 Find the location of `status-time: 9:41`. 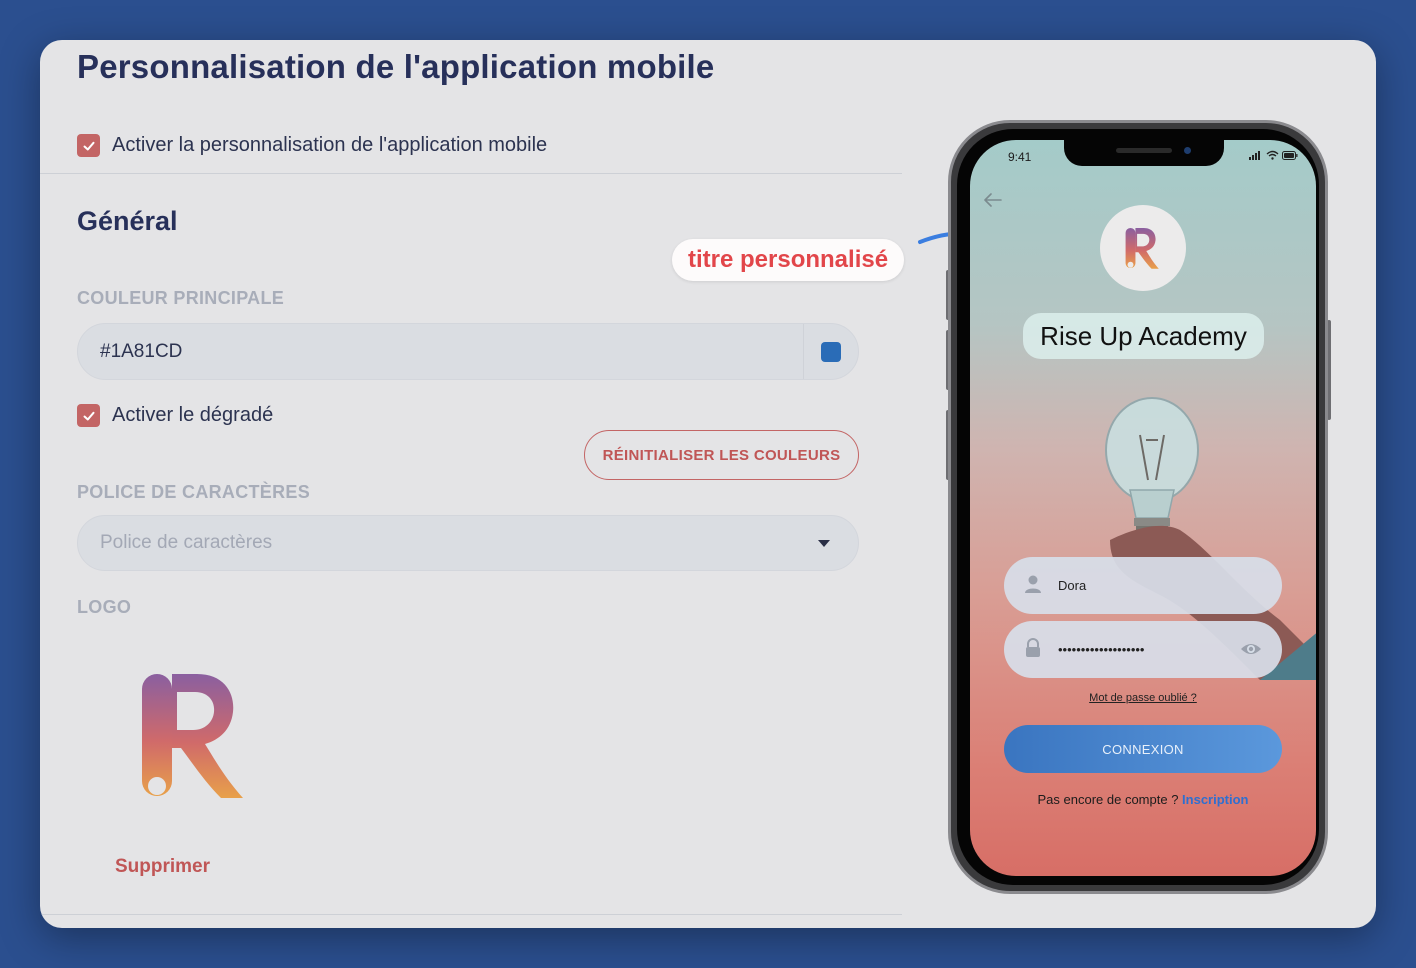

status-time: 9:41 is located at coordinates (1020, 157).